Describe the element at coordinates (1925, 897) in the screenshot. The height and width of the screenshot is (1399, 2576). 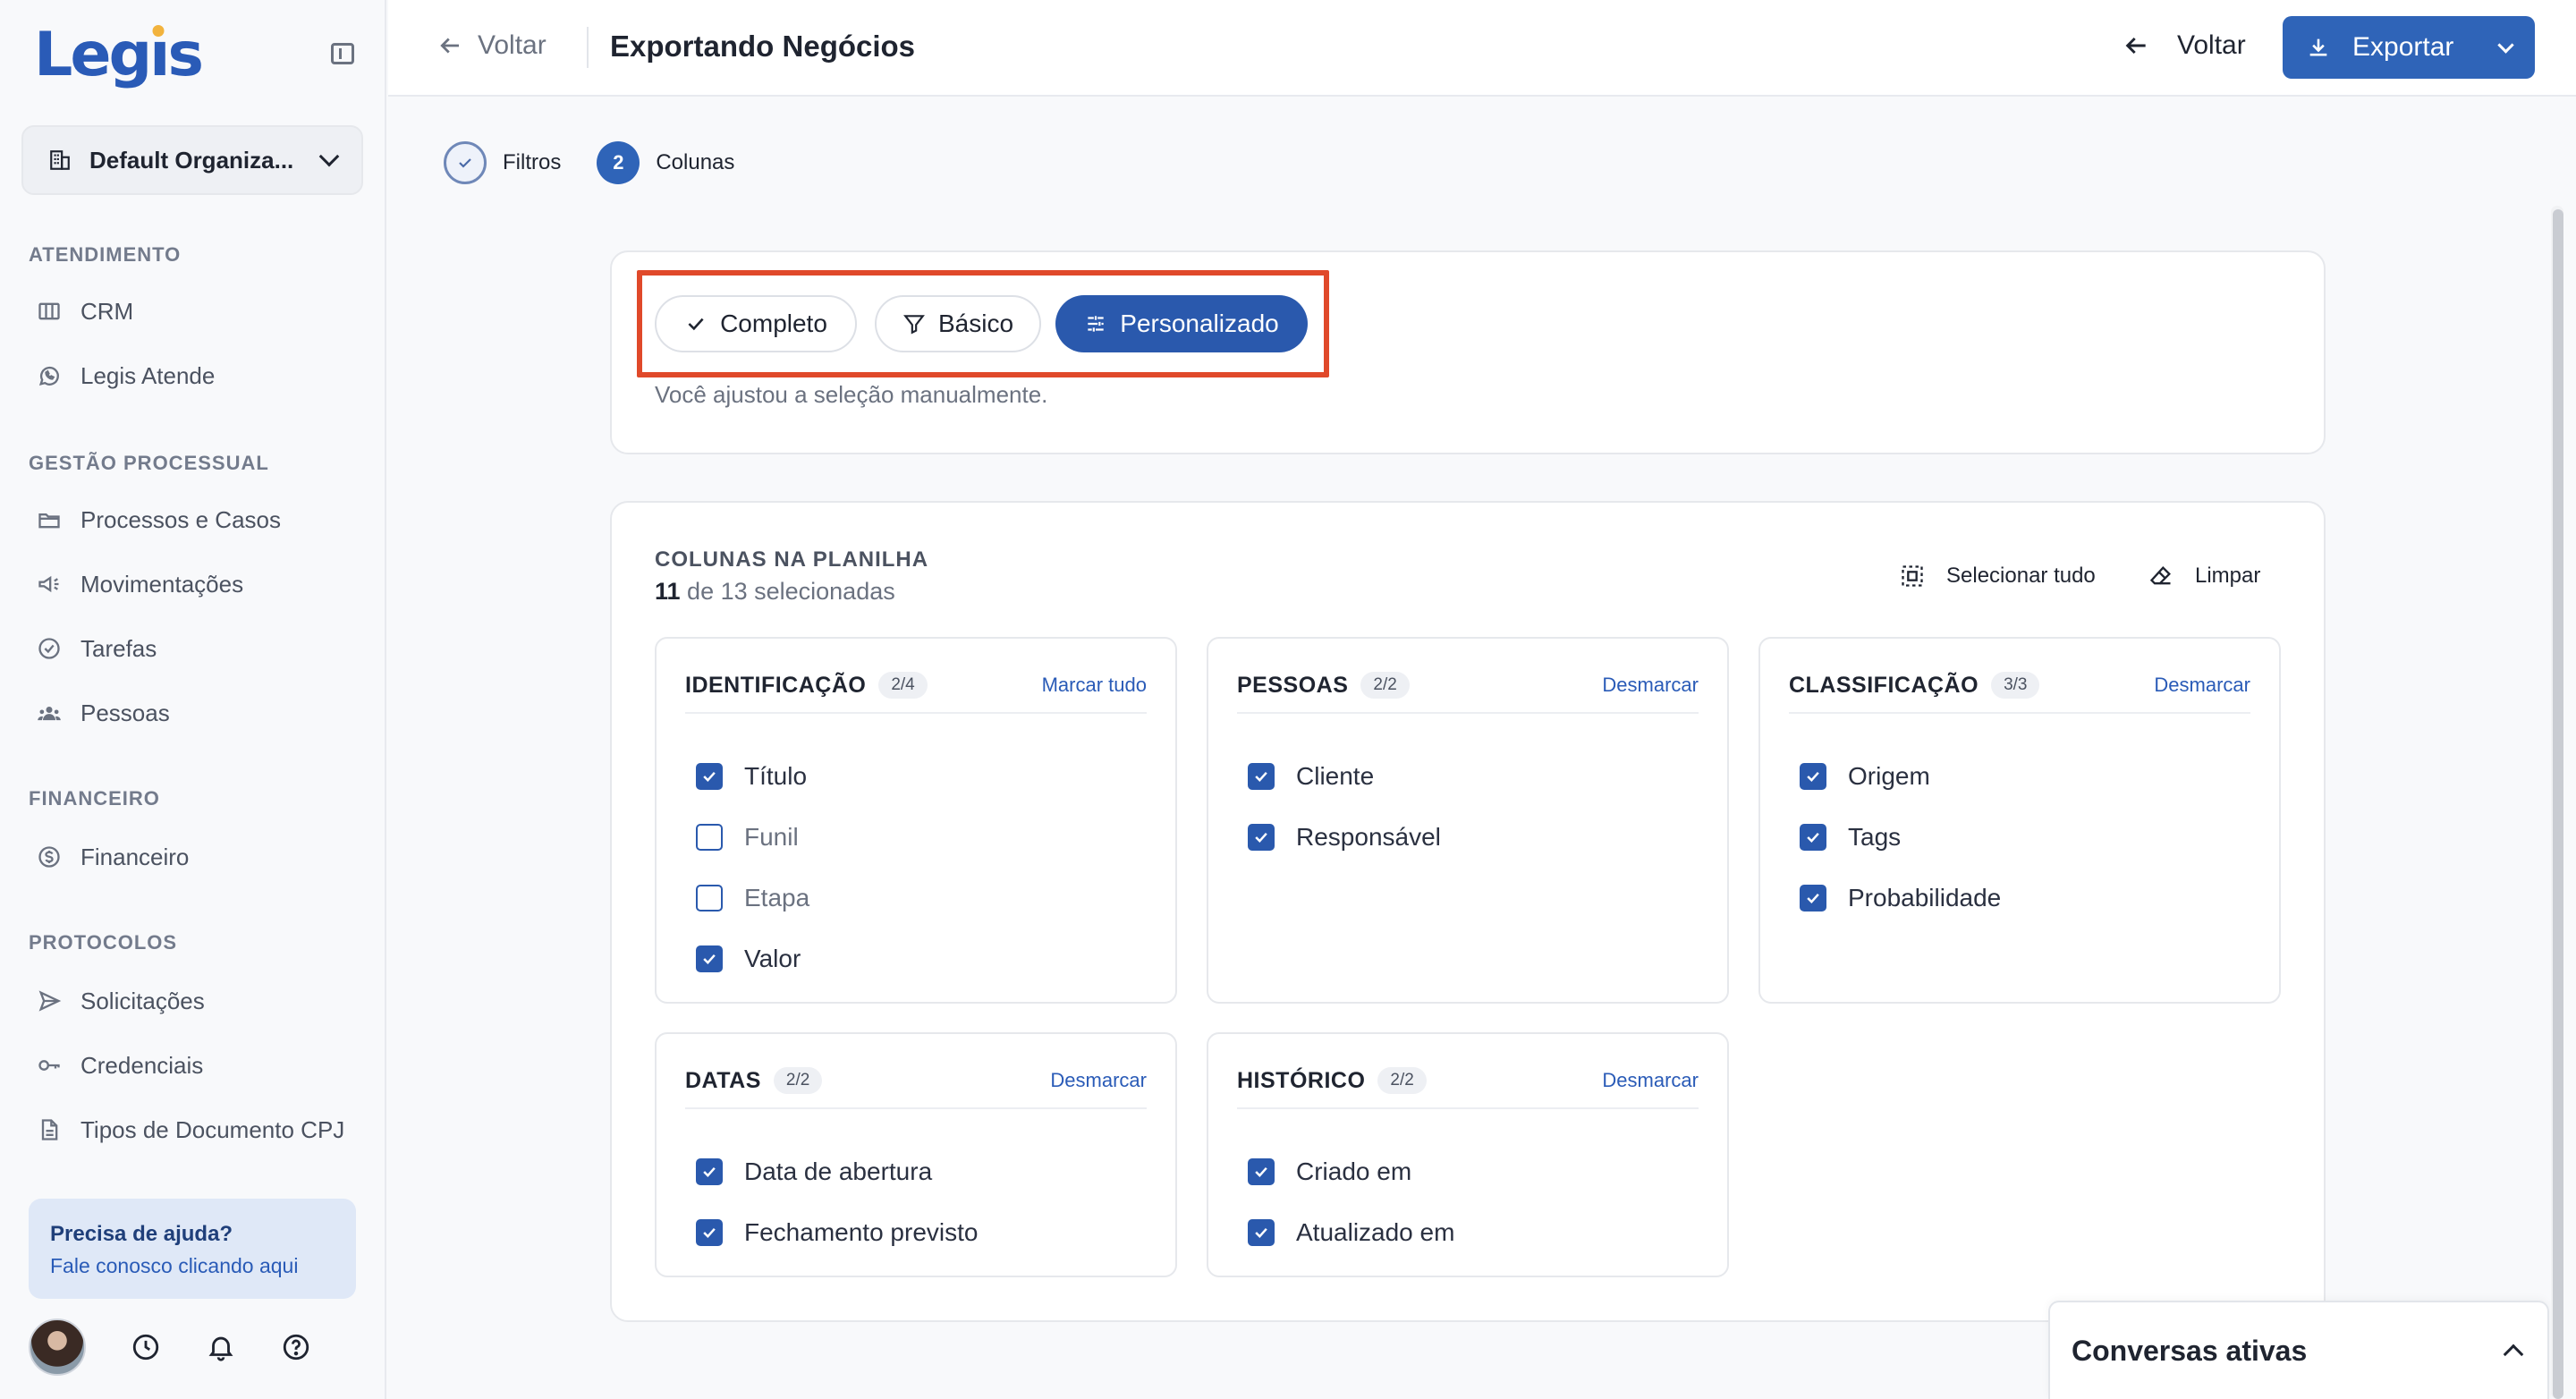
I see `column-label: Probabilidade` at that location.